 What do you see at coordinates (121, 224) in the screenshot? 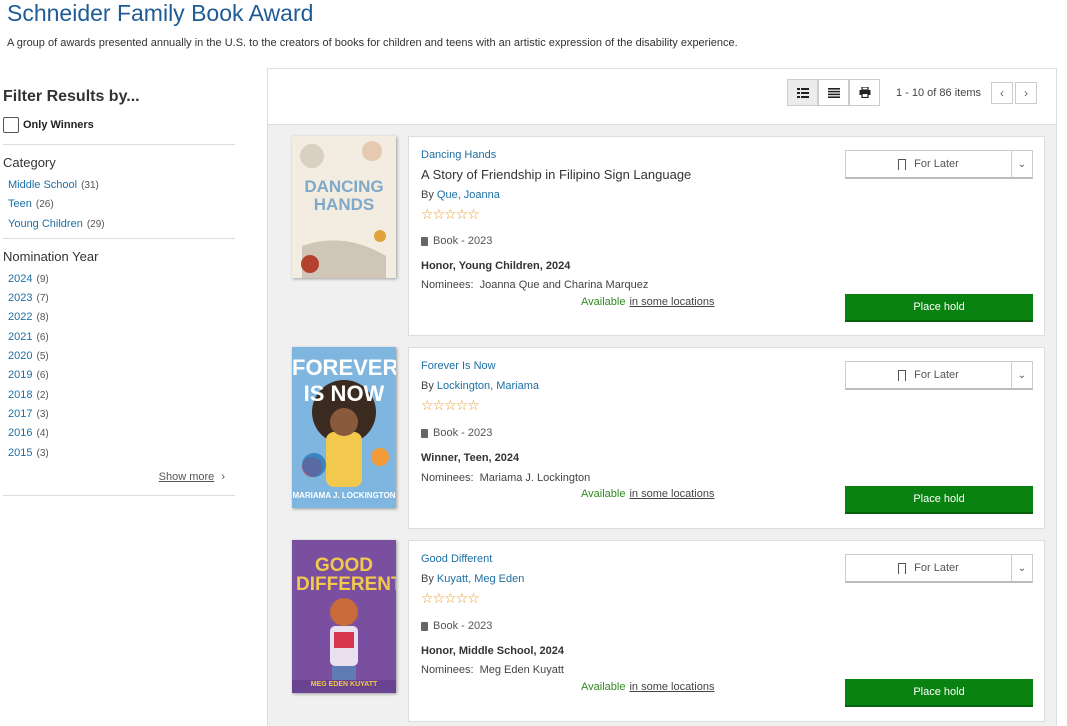
I see `category-item: Young Children (29)` at bounding box center [121, 224].